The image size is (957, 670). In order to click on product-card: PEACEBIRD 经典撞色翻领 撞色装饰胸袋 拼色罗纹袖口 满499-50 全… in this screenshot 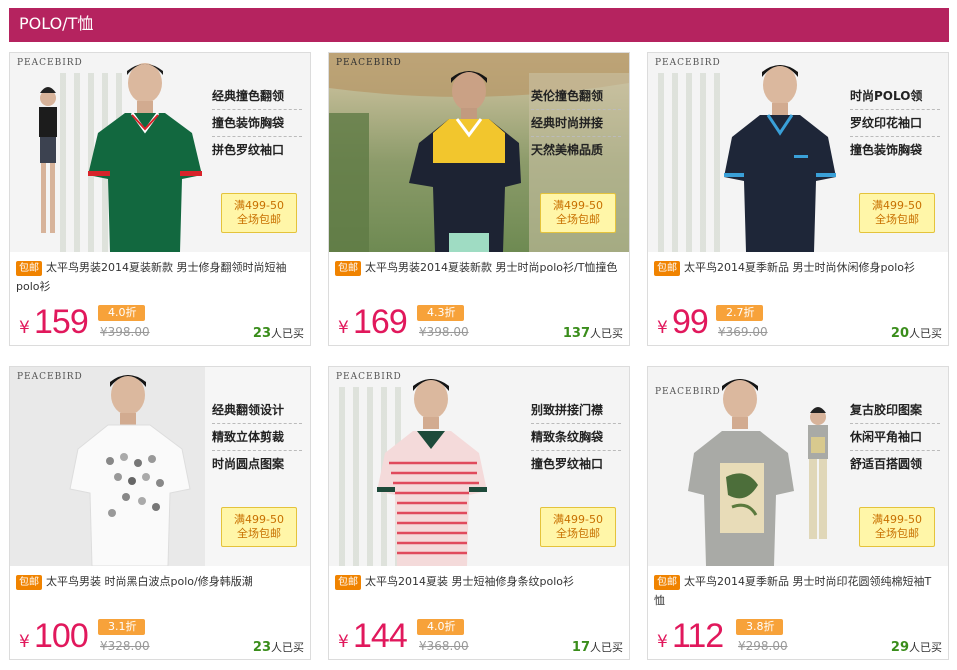, I will do `click(160, 199)`.